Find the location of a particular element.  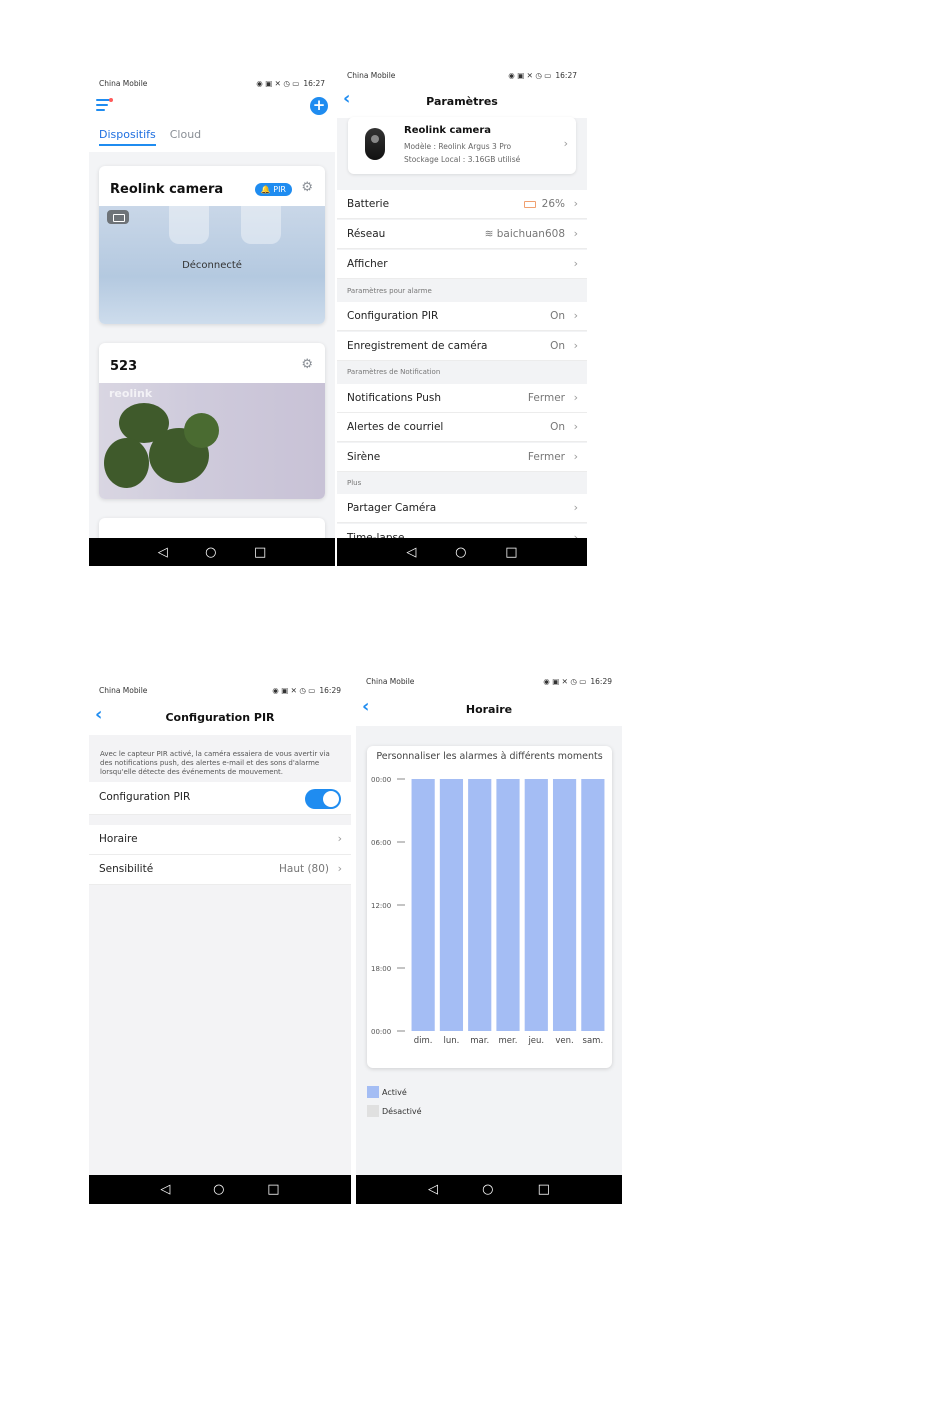

legend-swatch-inactive is located at coordinates (373, 1111).